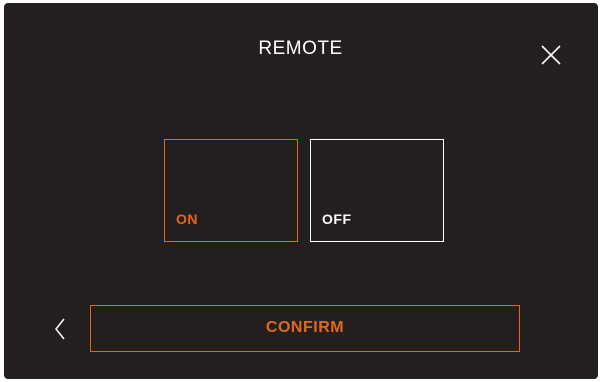  I want to click on close-button, so click(551, 55).